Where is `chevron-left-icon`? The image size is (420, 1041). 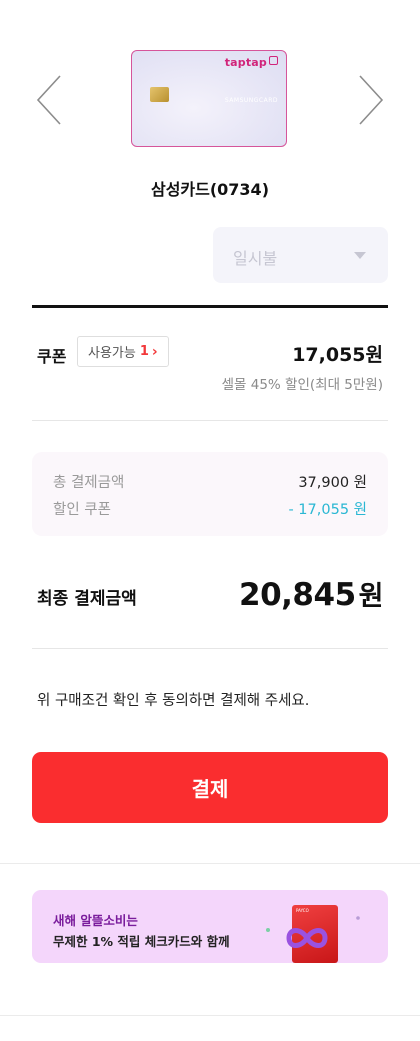
chevron-left-icon is located at coordinates (48, 100).